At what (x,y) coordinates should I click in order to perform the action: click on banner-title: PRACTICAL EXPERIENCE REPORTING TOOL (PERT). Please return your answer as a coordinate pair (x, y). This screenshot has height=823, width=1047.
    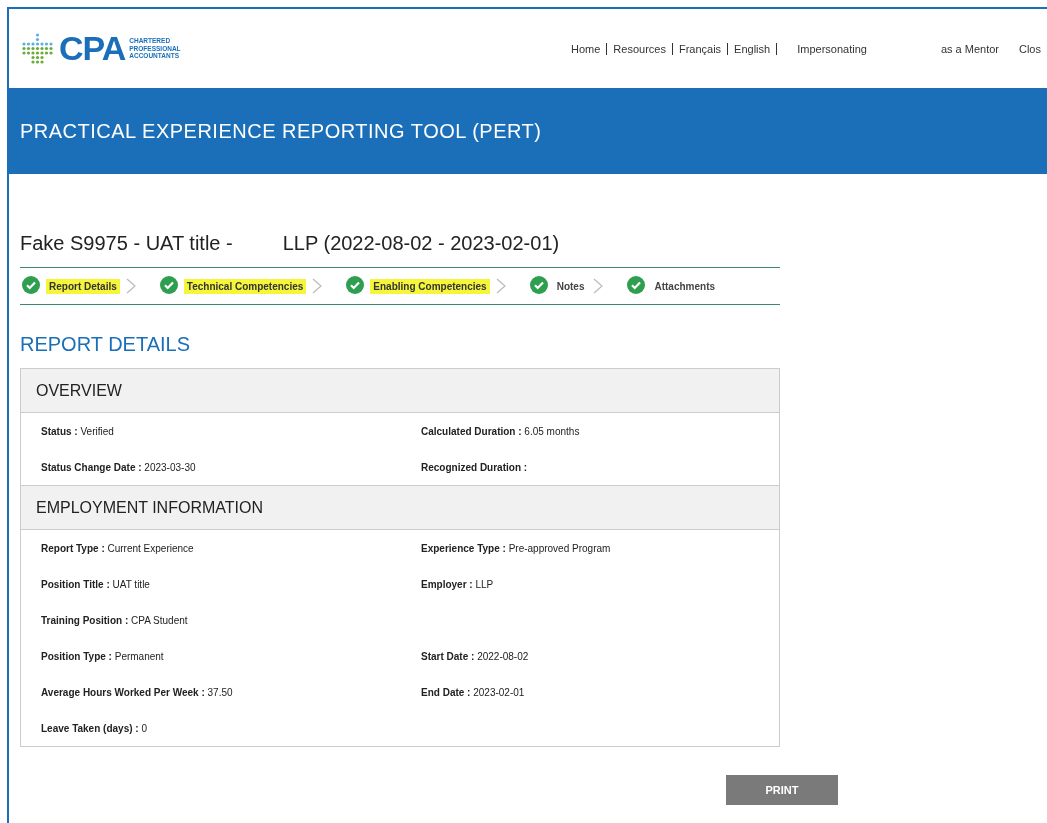
    Looking at the image, I should click on (281, 131).